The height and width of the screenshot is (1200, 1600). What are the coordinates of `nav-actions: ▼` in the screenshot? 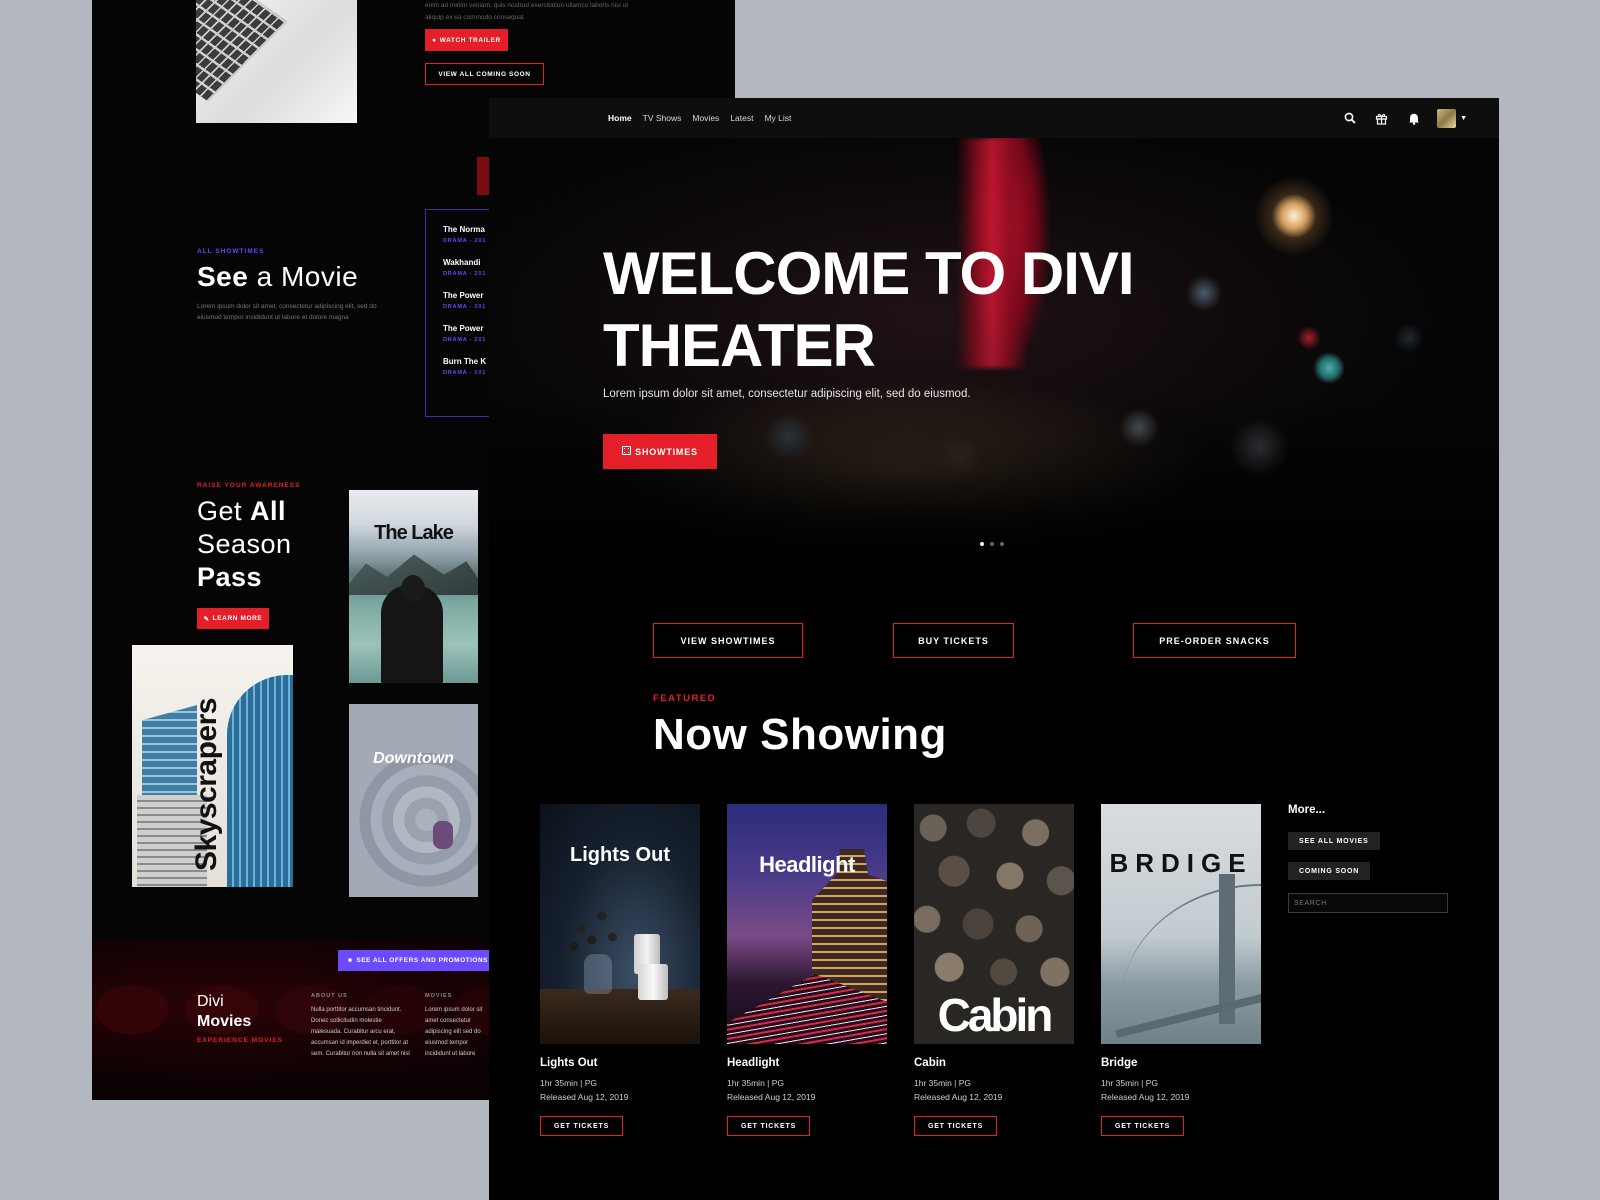 It's located at (1404, 118).